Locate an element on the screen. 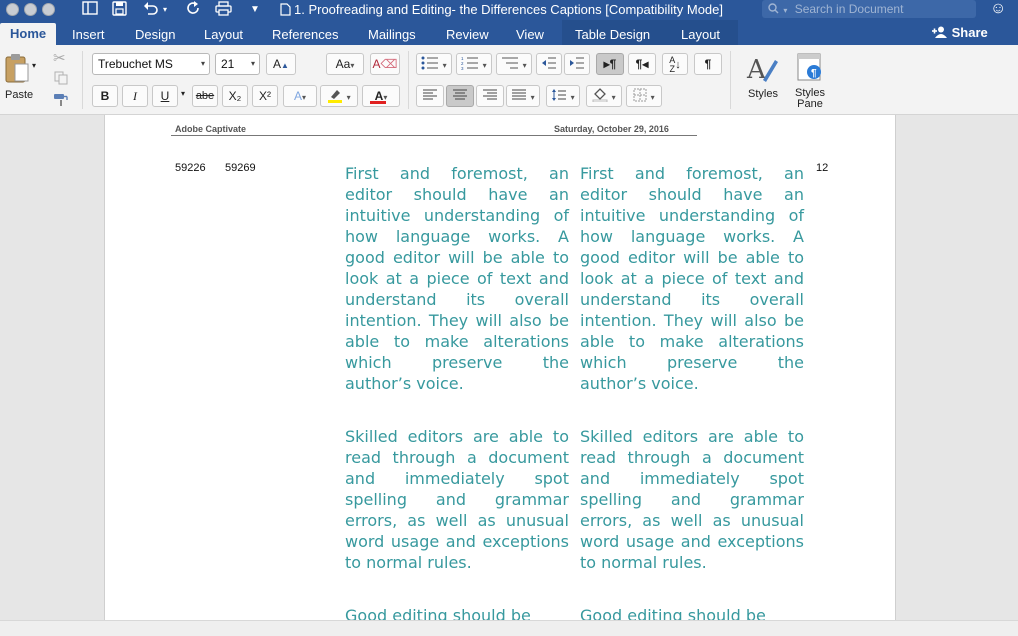 The image size is (1018, 636). text-effects-button: A▾ is located at coordinates (300, 96).